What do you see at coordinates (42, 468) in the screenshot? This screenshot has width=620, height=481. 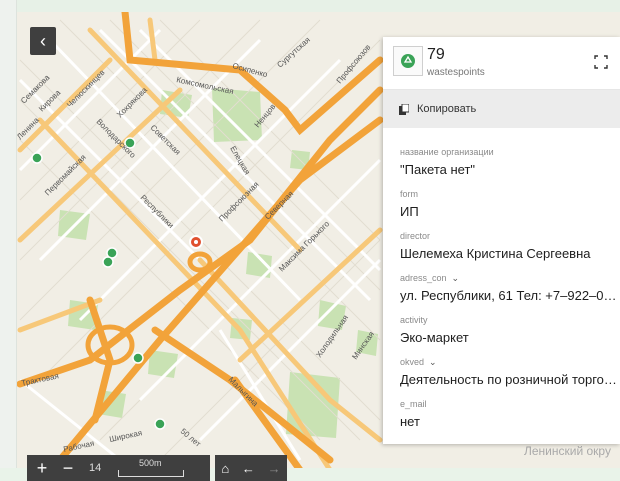 I see `zoom-in-button: +` at bounding box center [42, 468].